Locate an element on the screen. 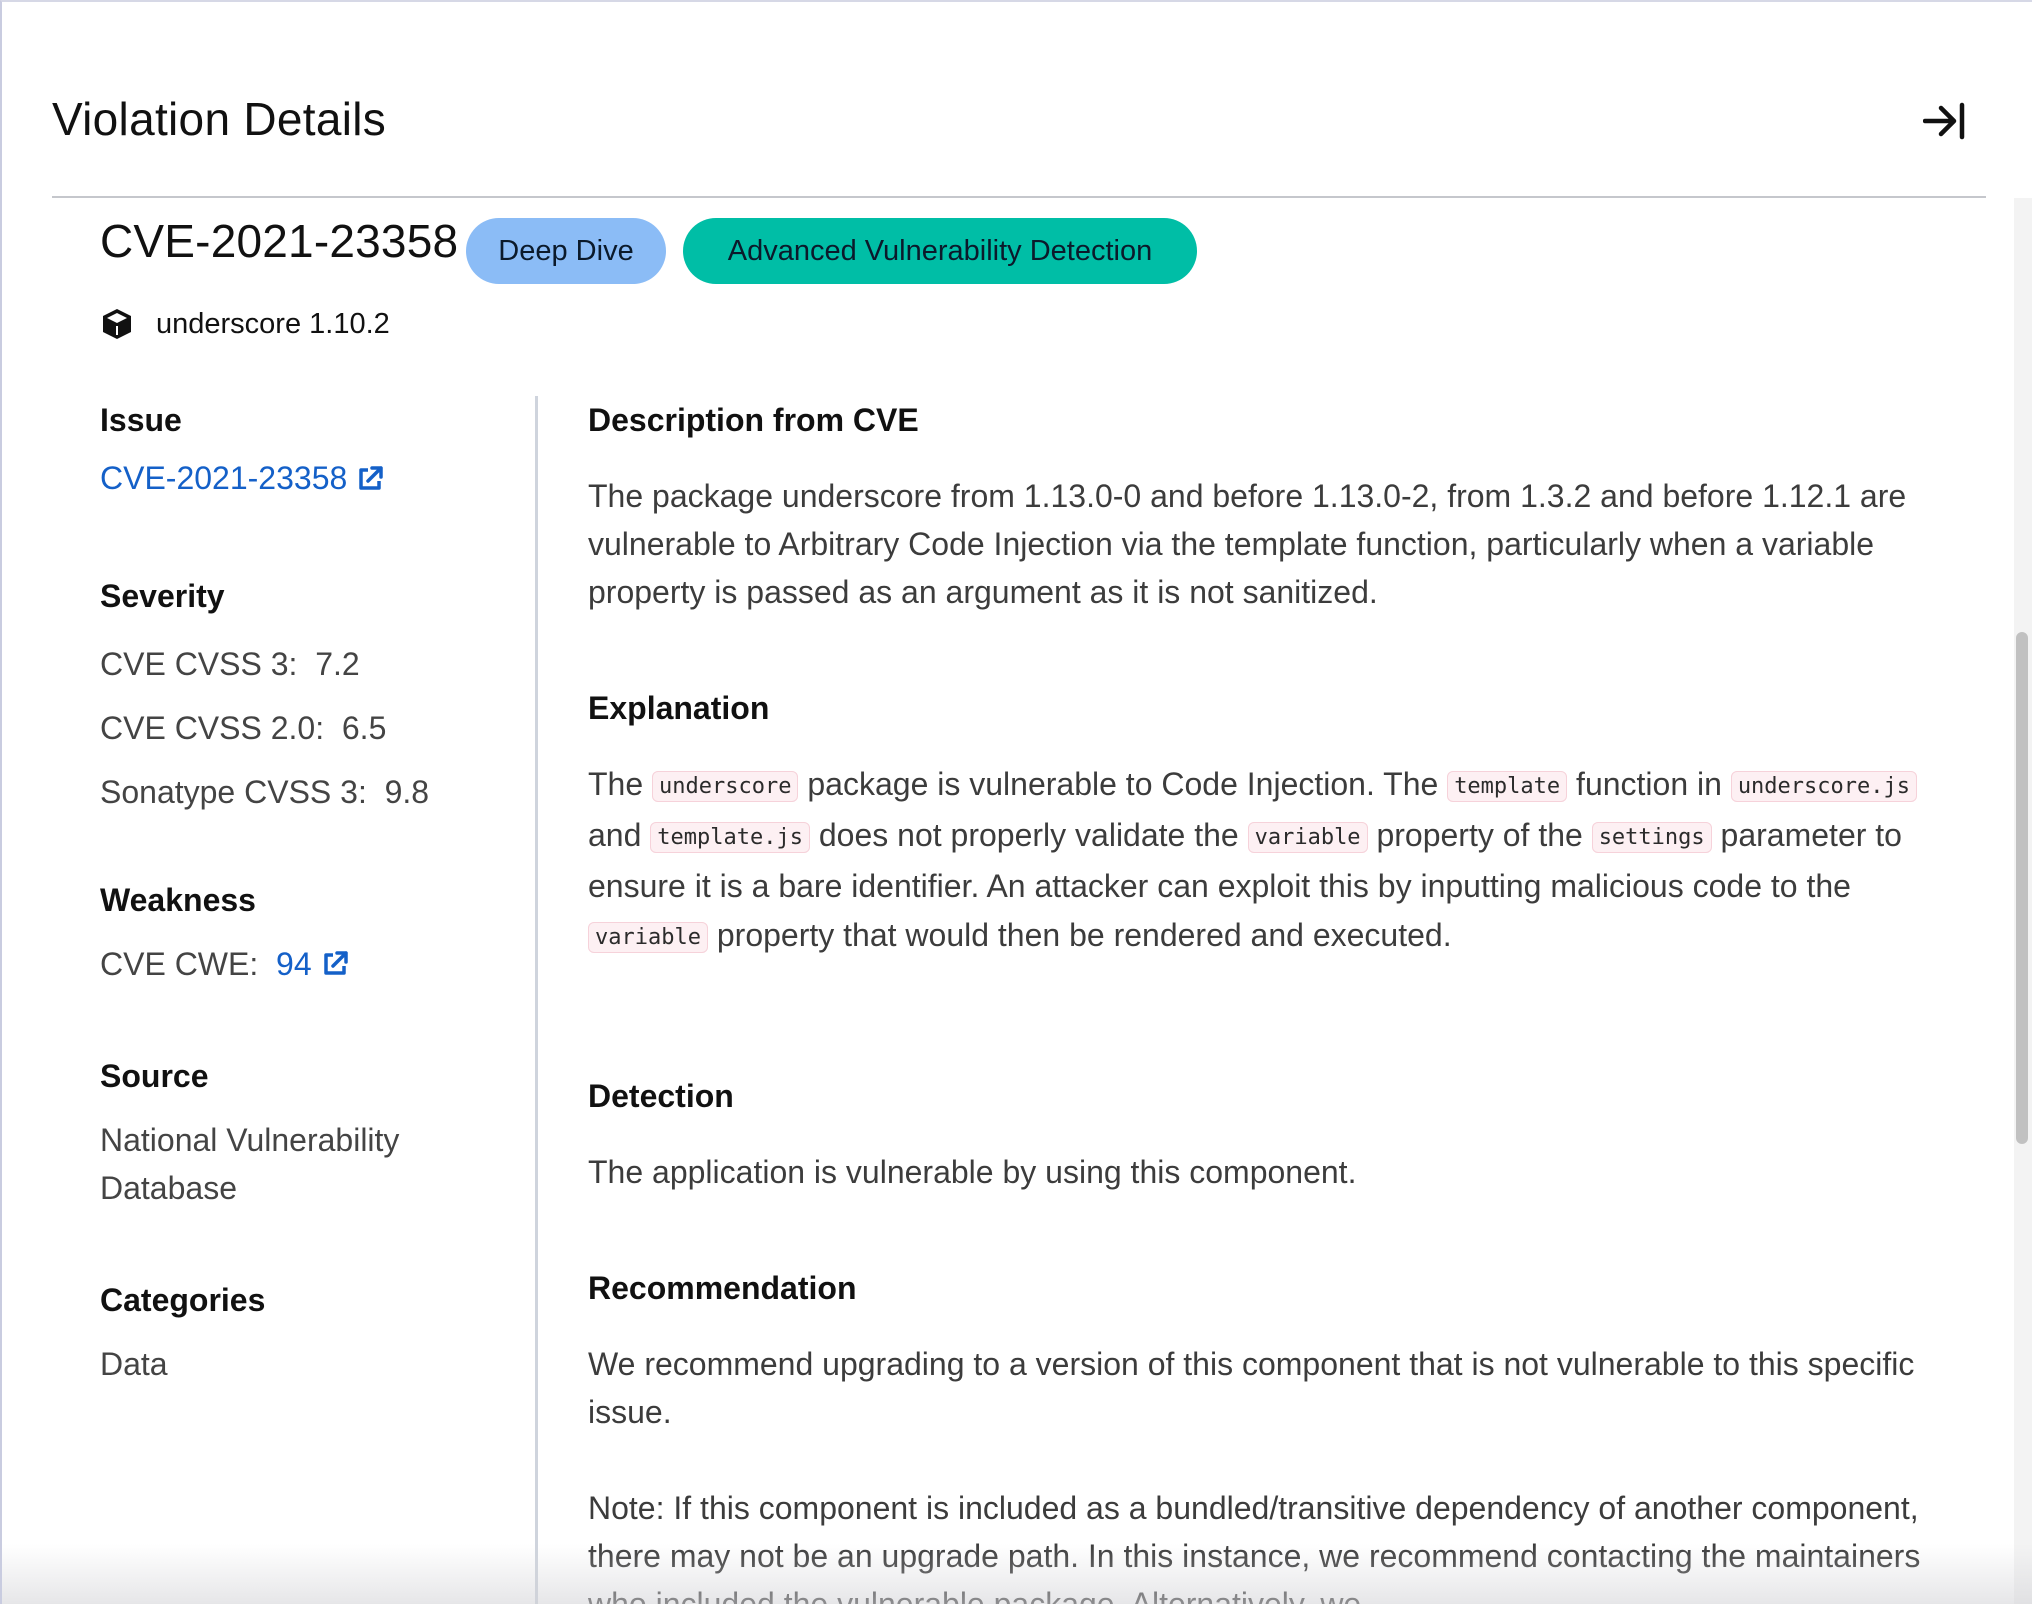 Image resolution: width=2032 pixels, height=1604 pixels. weakness-heading: Weakness is located at coordinates (178, 900).